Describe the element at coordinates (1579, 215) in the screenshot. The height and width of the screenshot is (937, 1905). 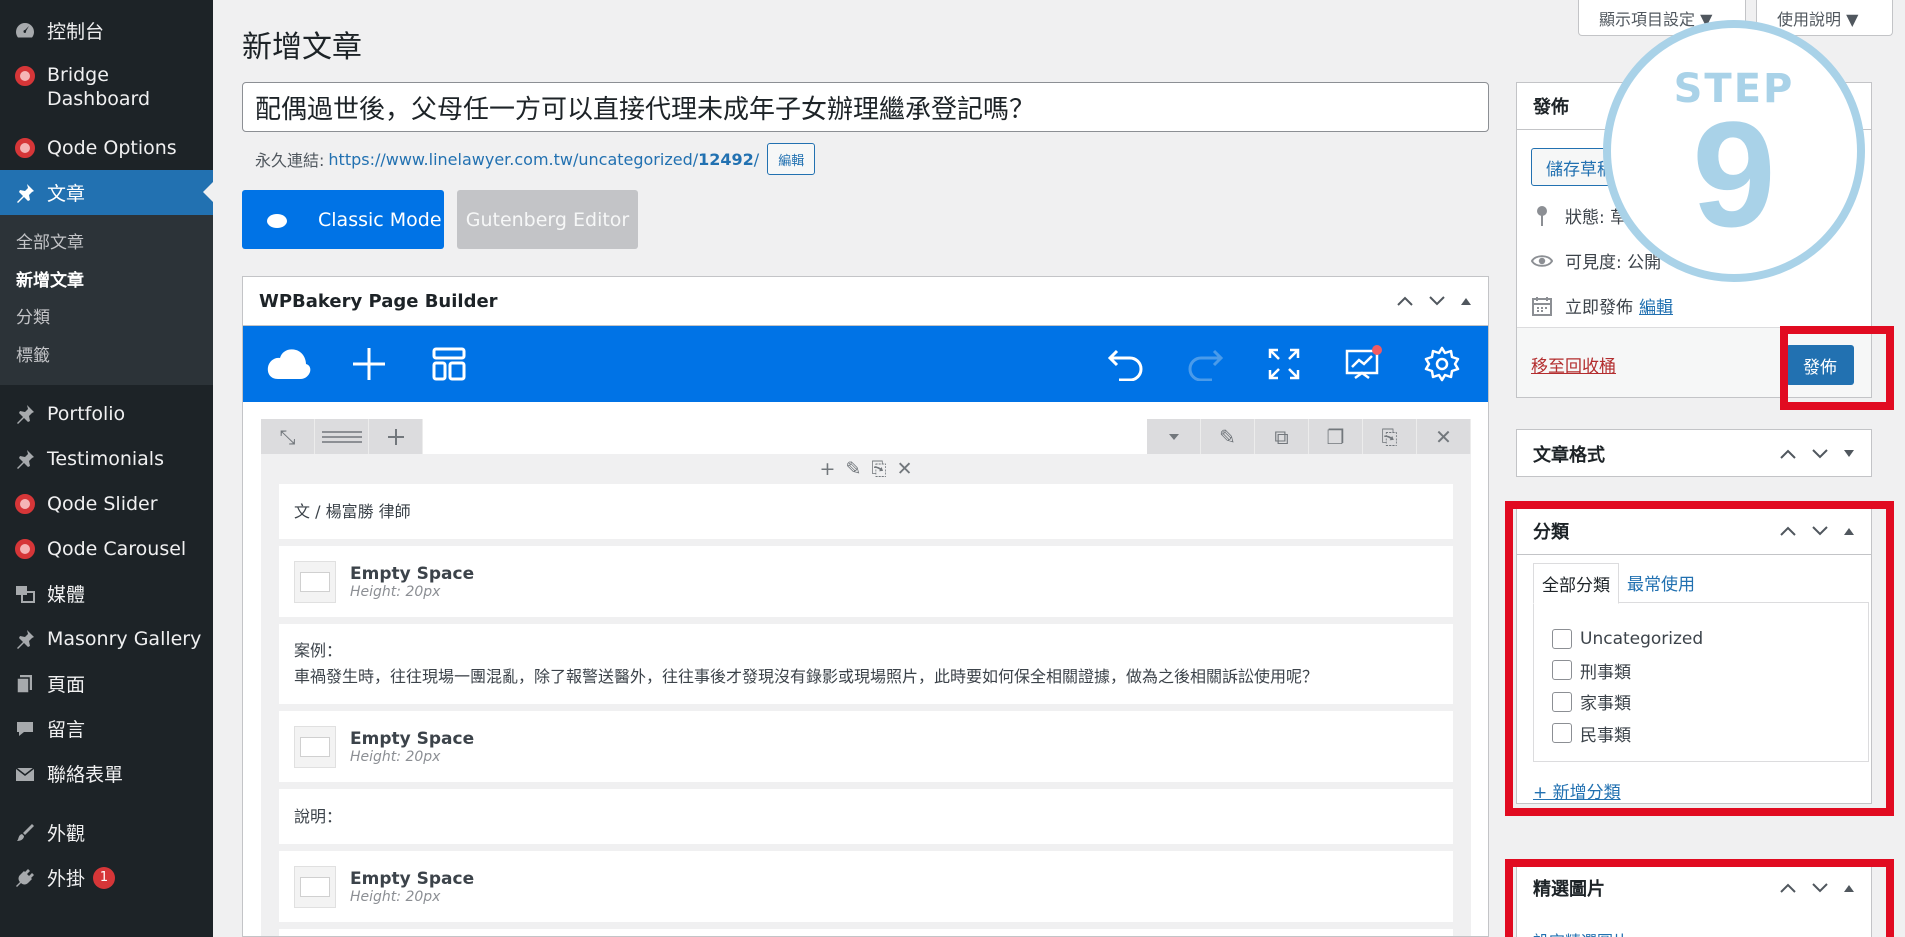
I see `status-row: 狀態: 草` at that location.